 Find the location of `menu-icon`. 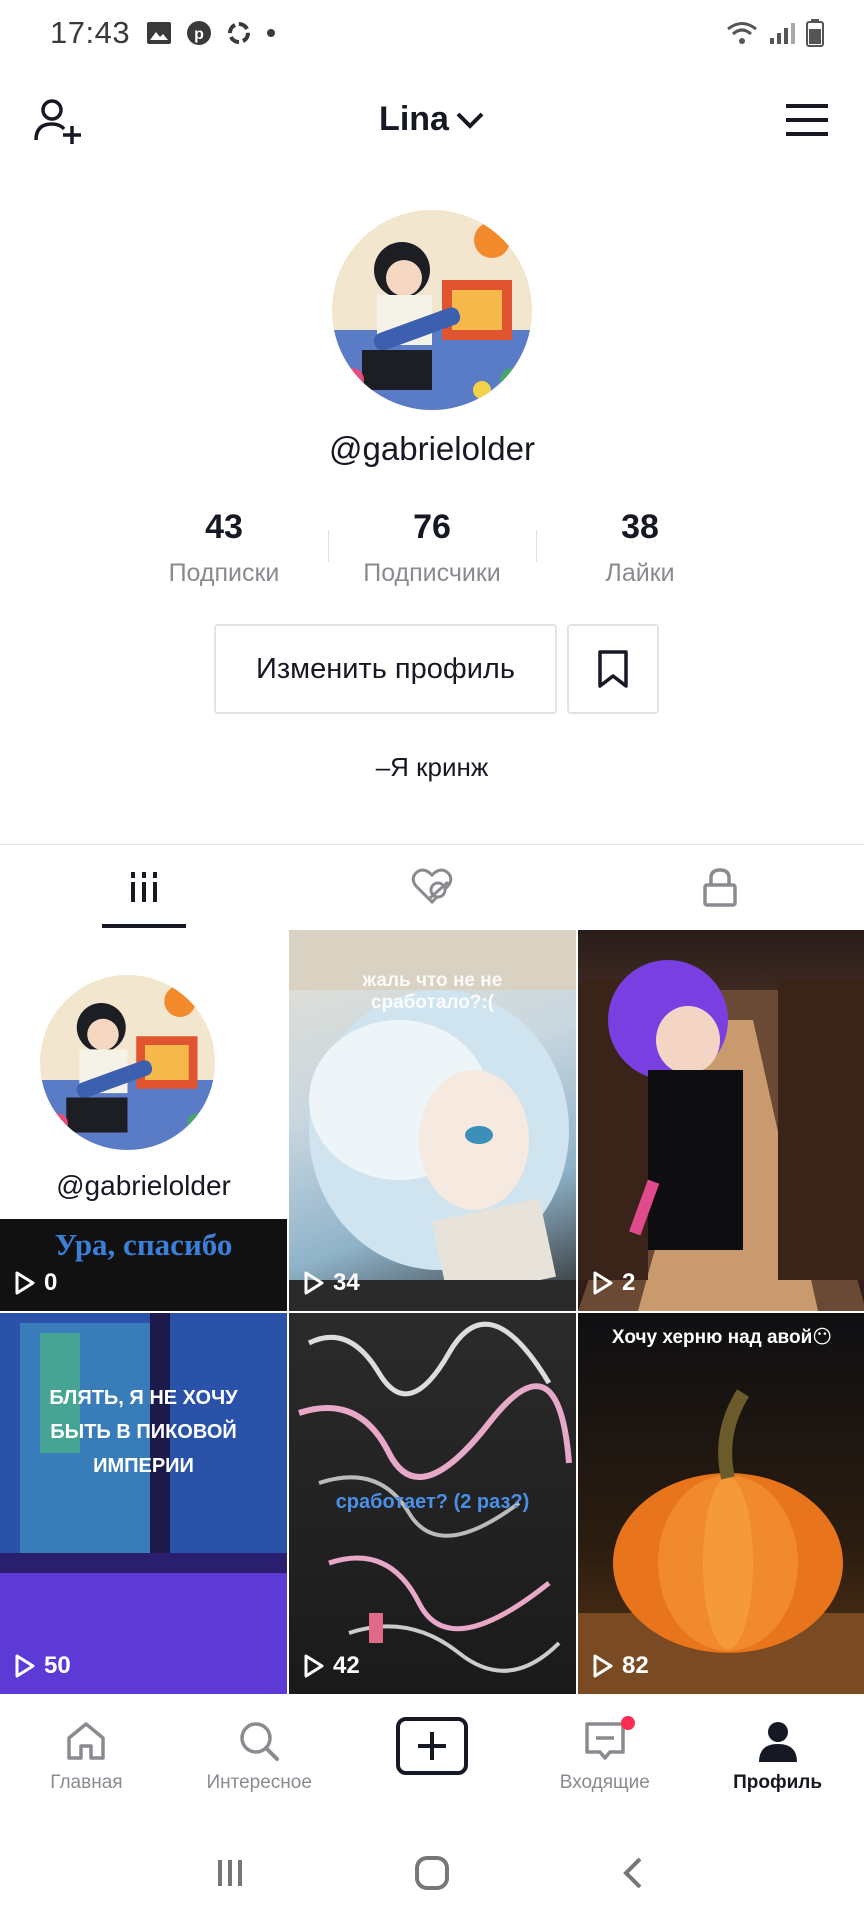

menu-icon is located at coordinates (807, 120).